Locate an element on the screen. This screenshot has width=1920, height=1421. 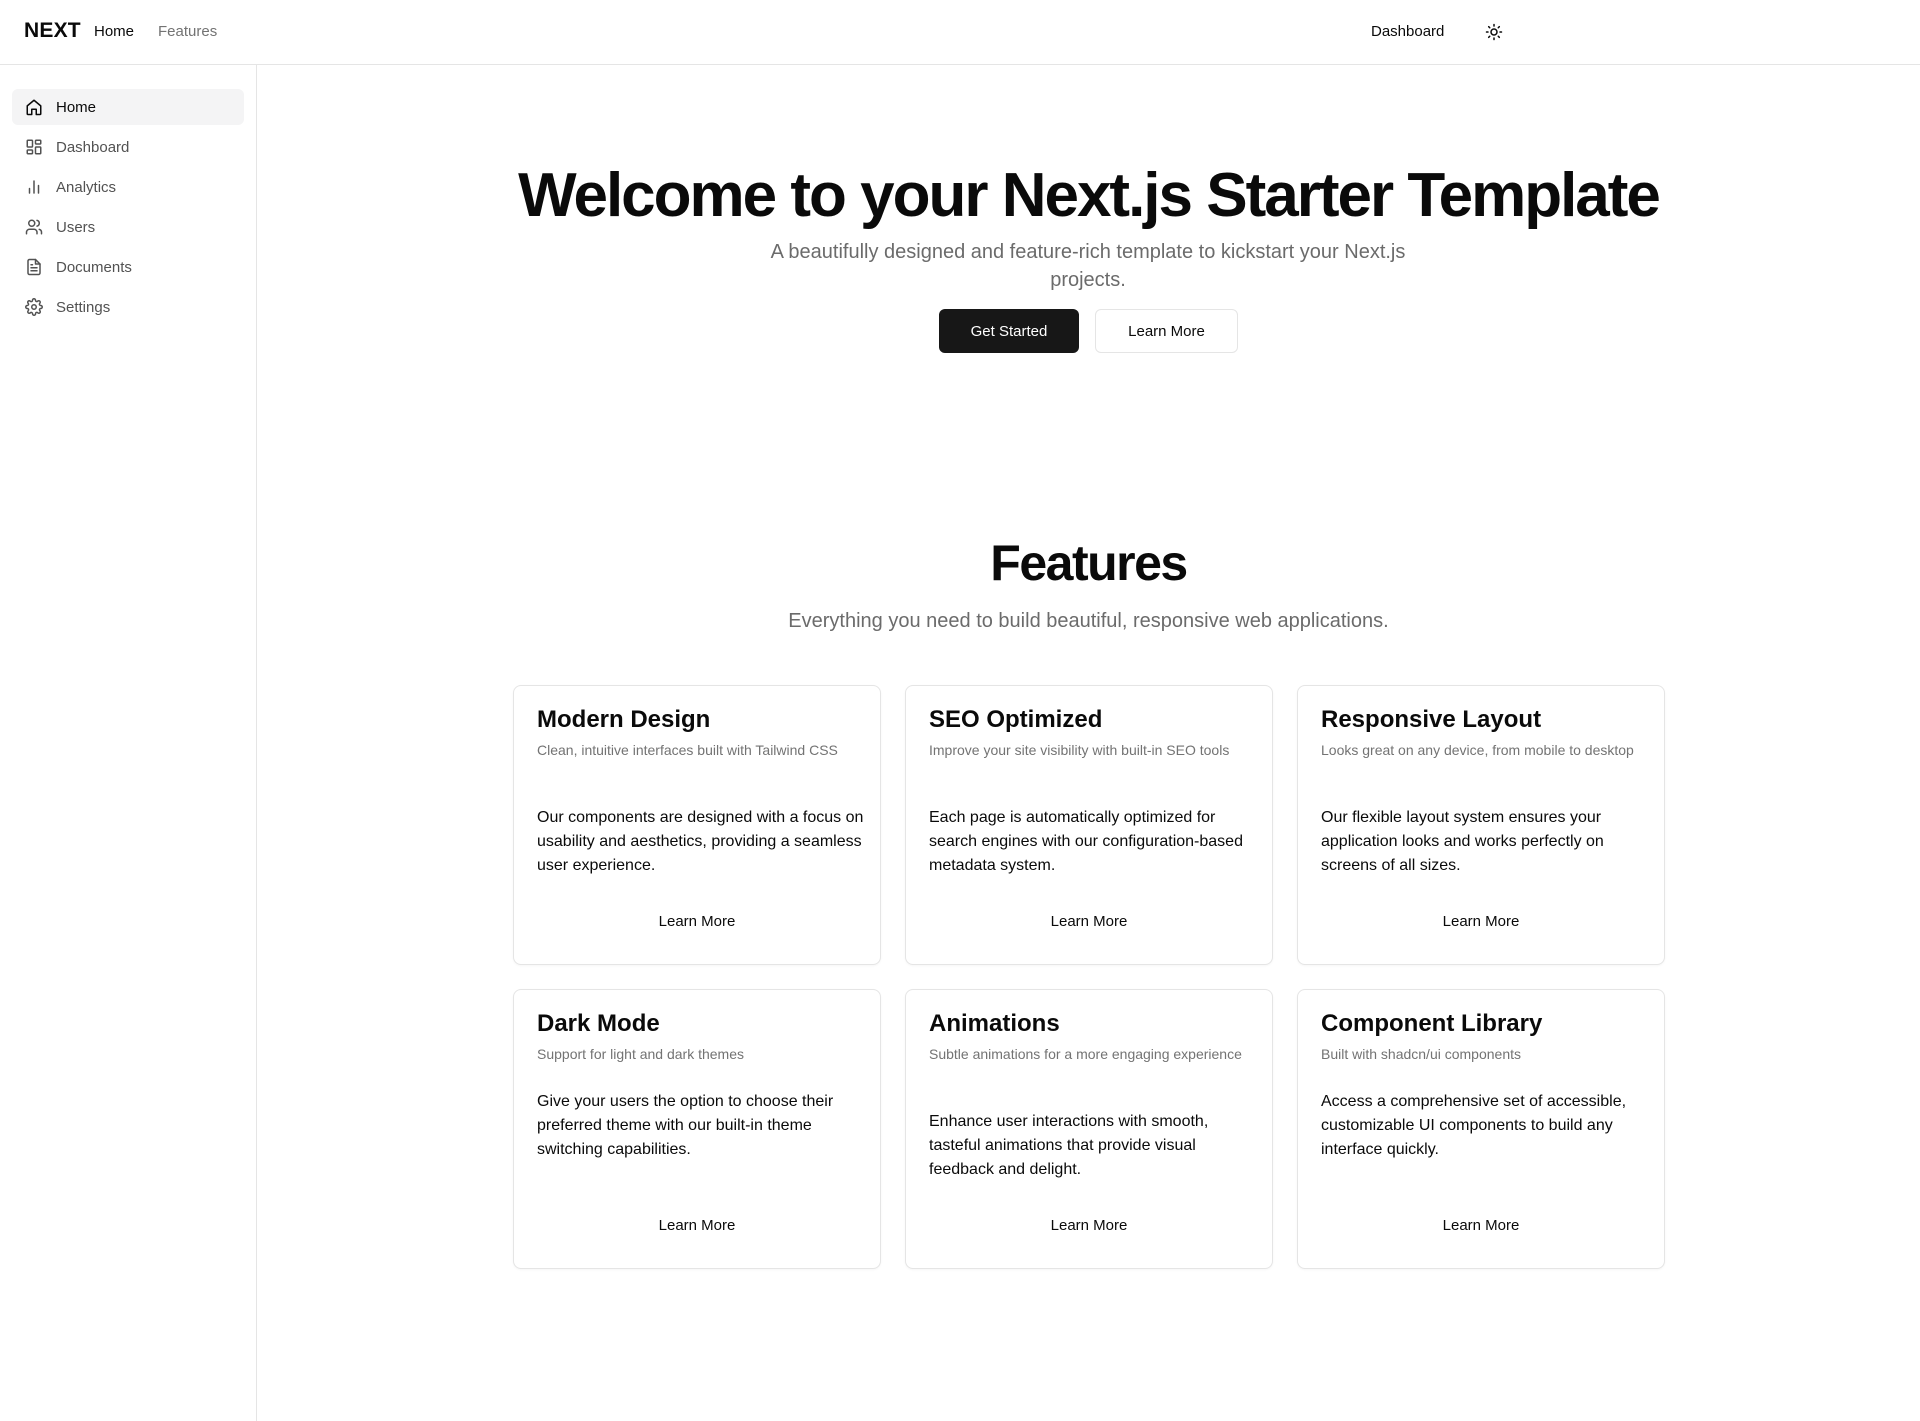
sun-icon is located at coordinates (1494, 32).